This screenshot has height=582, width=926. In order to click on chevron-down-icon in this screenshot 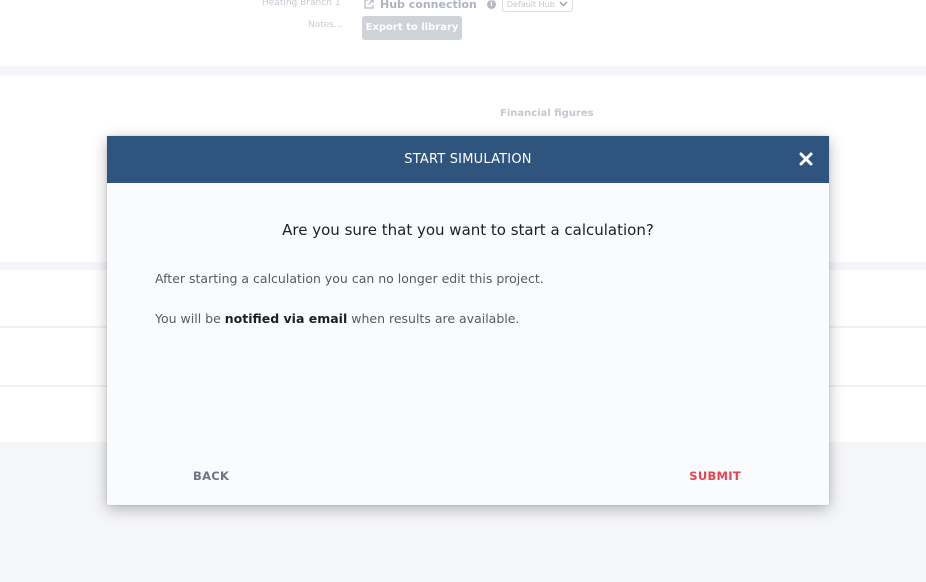, I will do `click(563, 4)`.